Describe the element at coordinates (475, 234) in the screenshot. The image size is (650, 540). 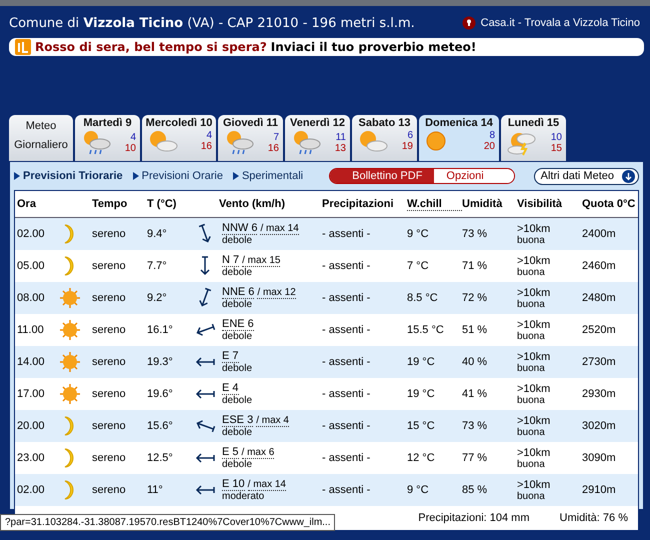
I see `humidity-cell-text: 73 %` at that location.